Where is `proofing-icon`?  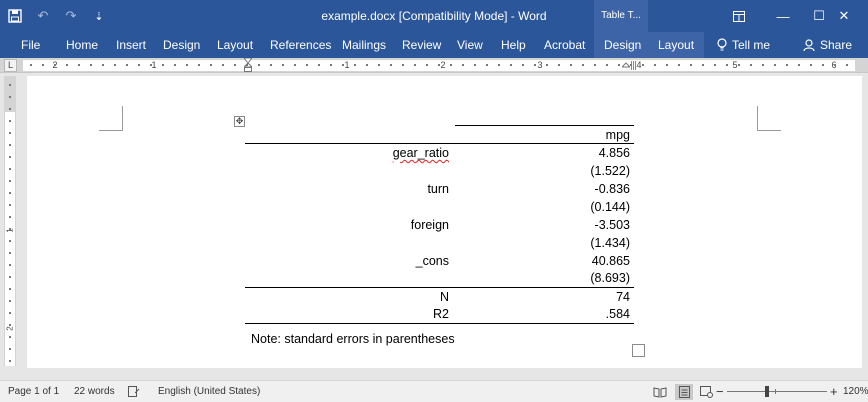
proofing-icon is located at coordinates (134, 391).